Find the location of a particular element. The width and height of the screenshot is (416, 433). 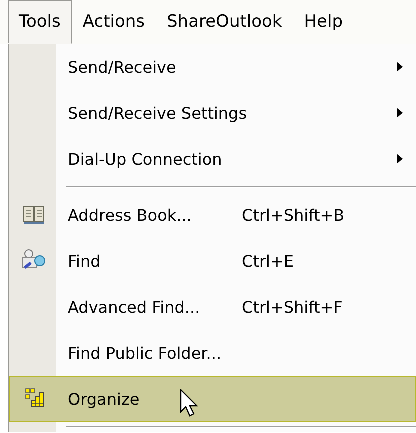

shortcut-label: Ctrl+E is located at coordinates (268, 261).